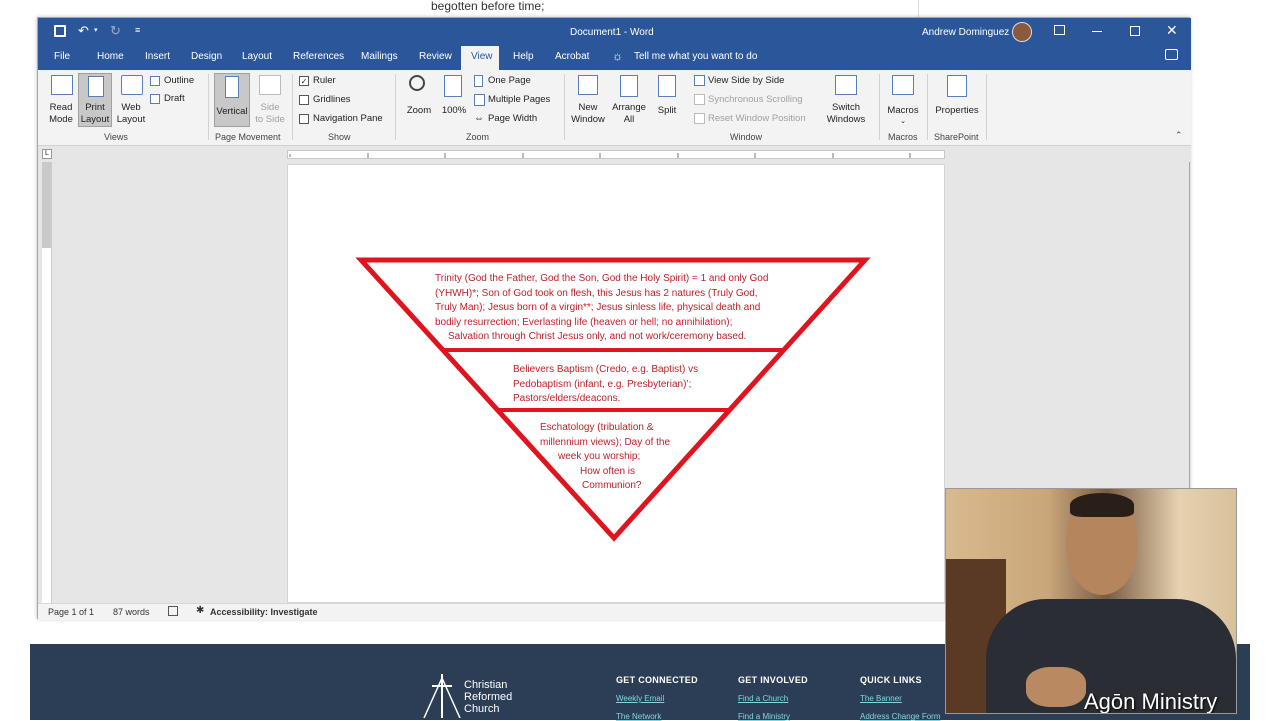  What do you see at coordinates (607, 471) in the screenshot?
I see `section3-line: How often is` at bounding box center [607, 471].